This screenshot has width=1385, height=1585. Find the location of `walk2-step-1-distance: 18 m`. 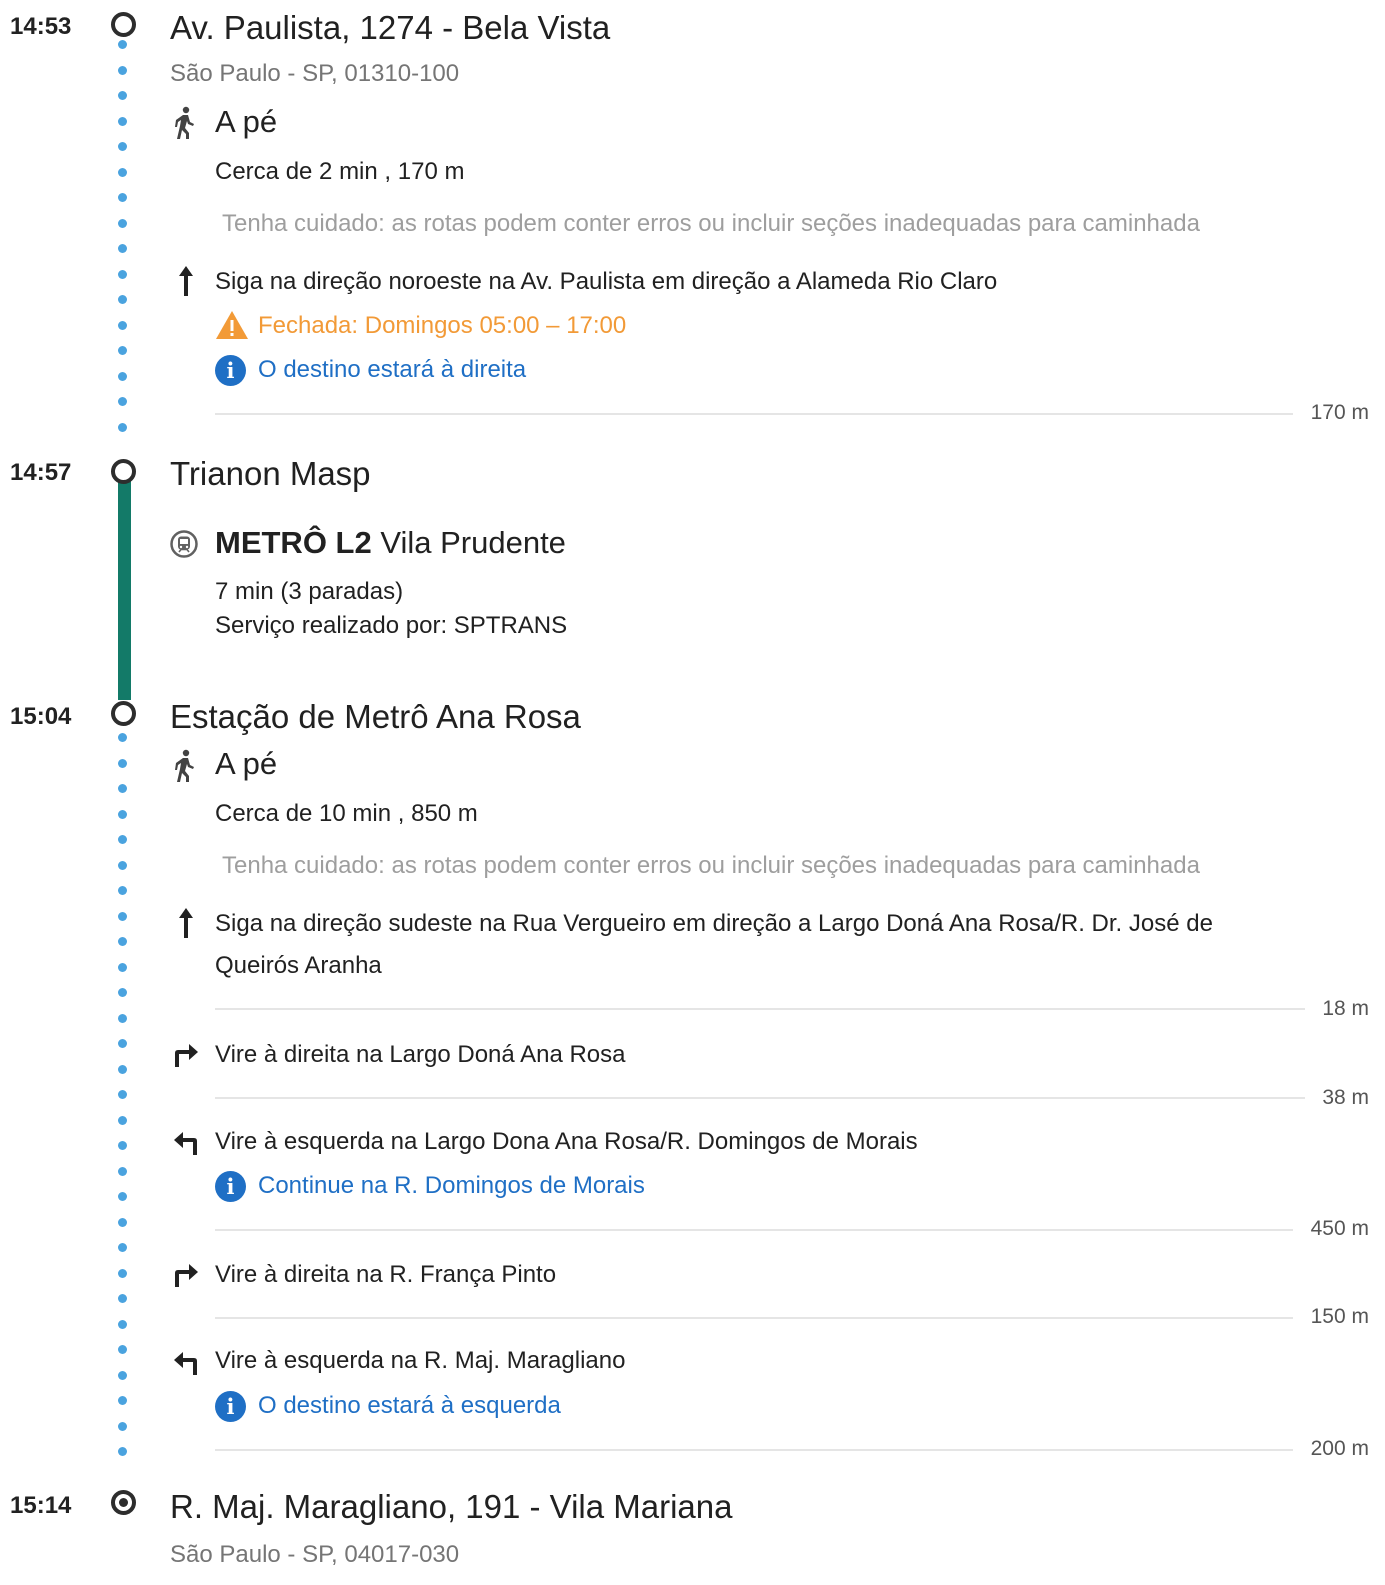

walk2-step-1-distance: 18 m is located at coordinates (1345, 1008).